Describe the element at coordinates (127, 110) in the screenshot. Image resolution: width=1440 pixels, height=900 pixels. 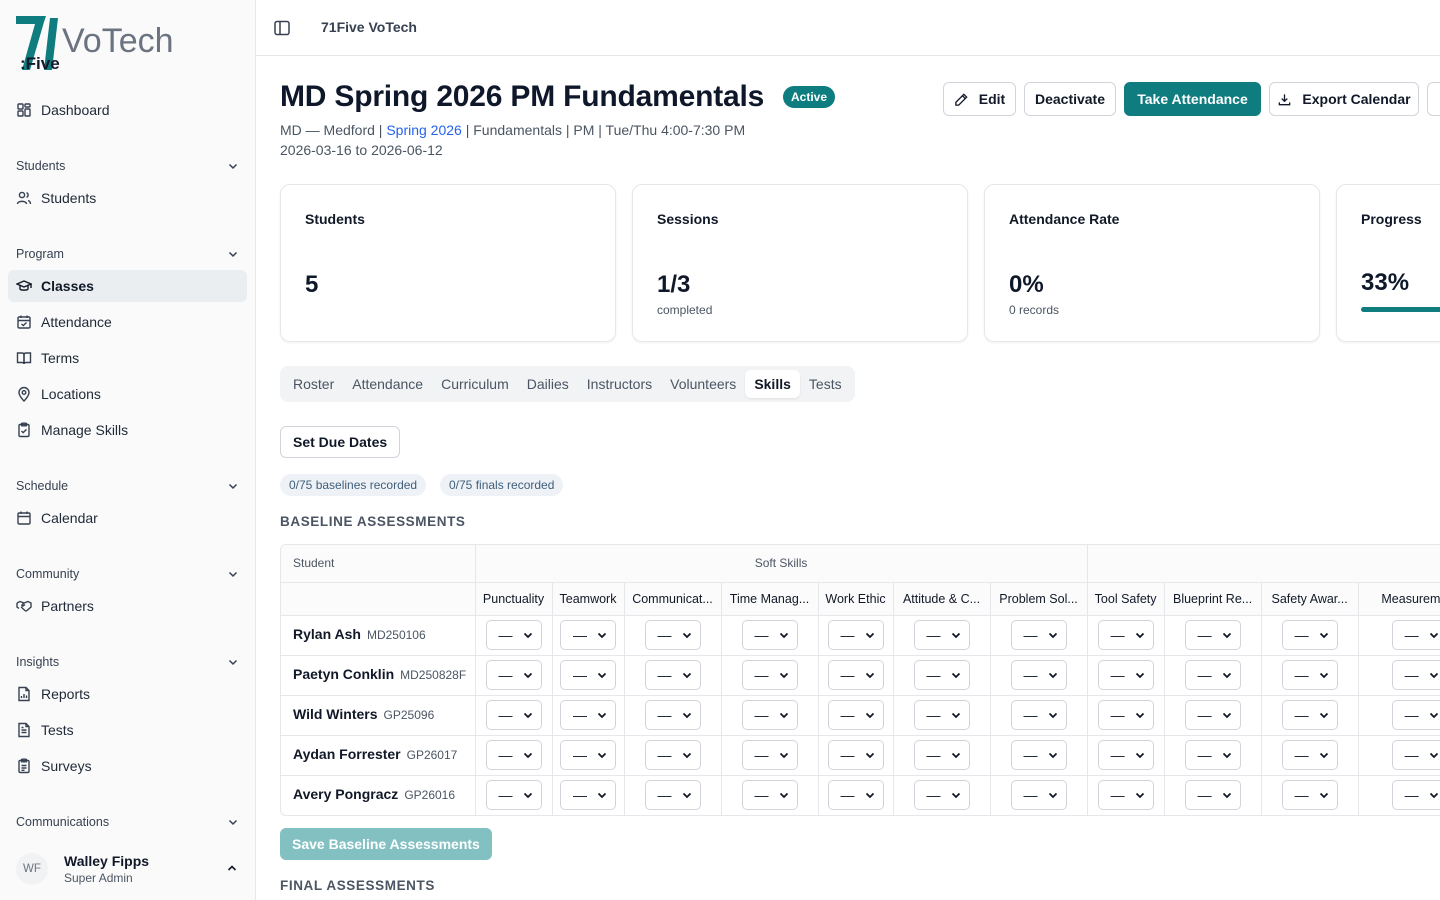
I see `sidebar-item-dashboard: Dashboard` at that location.